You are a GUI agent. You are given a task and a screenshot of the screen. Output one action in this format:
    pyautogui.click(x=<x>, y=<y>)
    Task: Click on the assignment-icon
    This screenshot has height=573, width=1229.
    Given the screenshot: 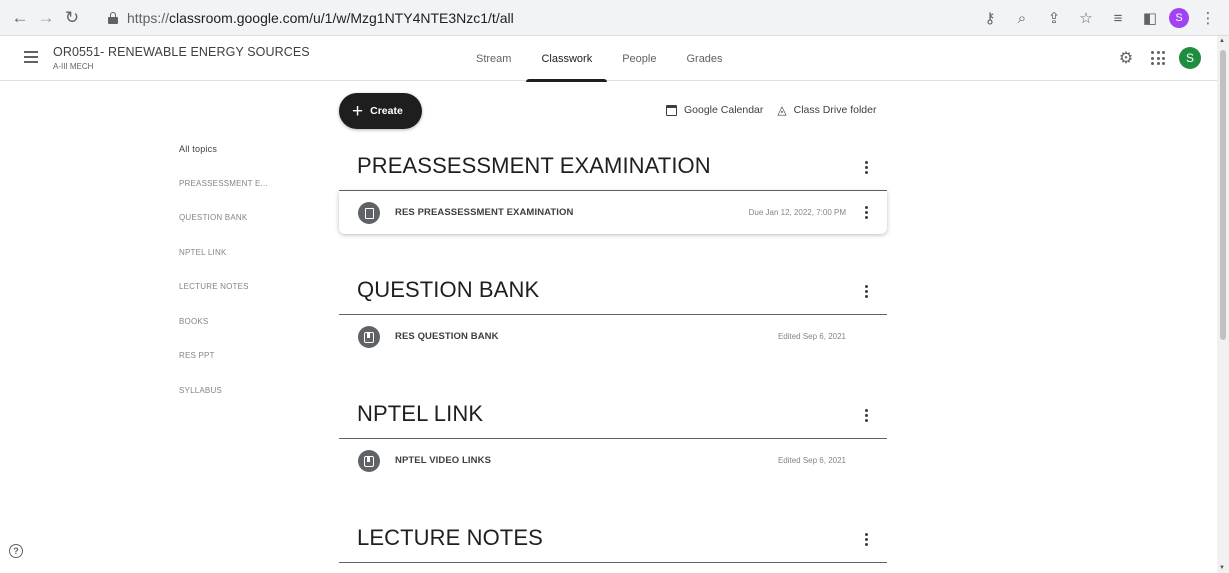 What is the action you would take?
    pyautogui.click(x=369, y=213)
    